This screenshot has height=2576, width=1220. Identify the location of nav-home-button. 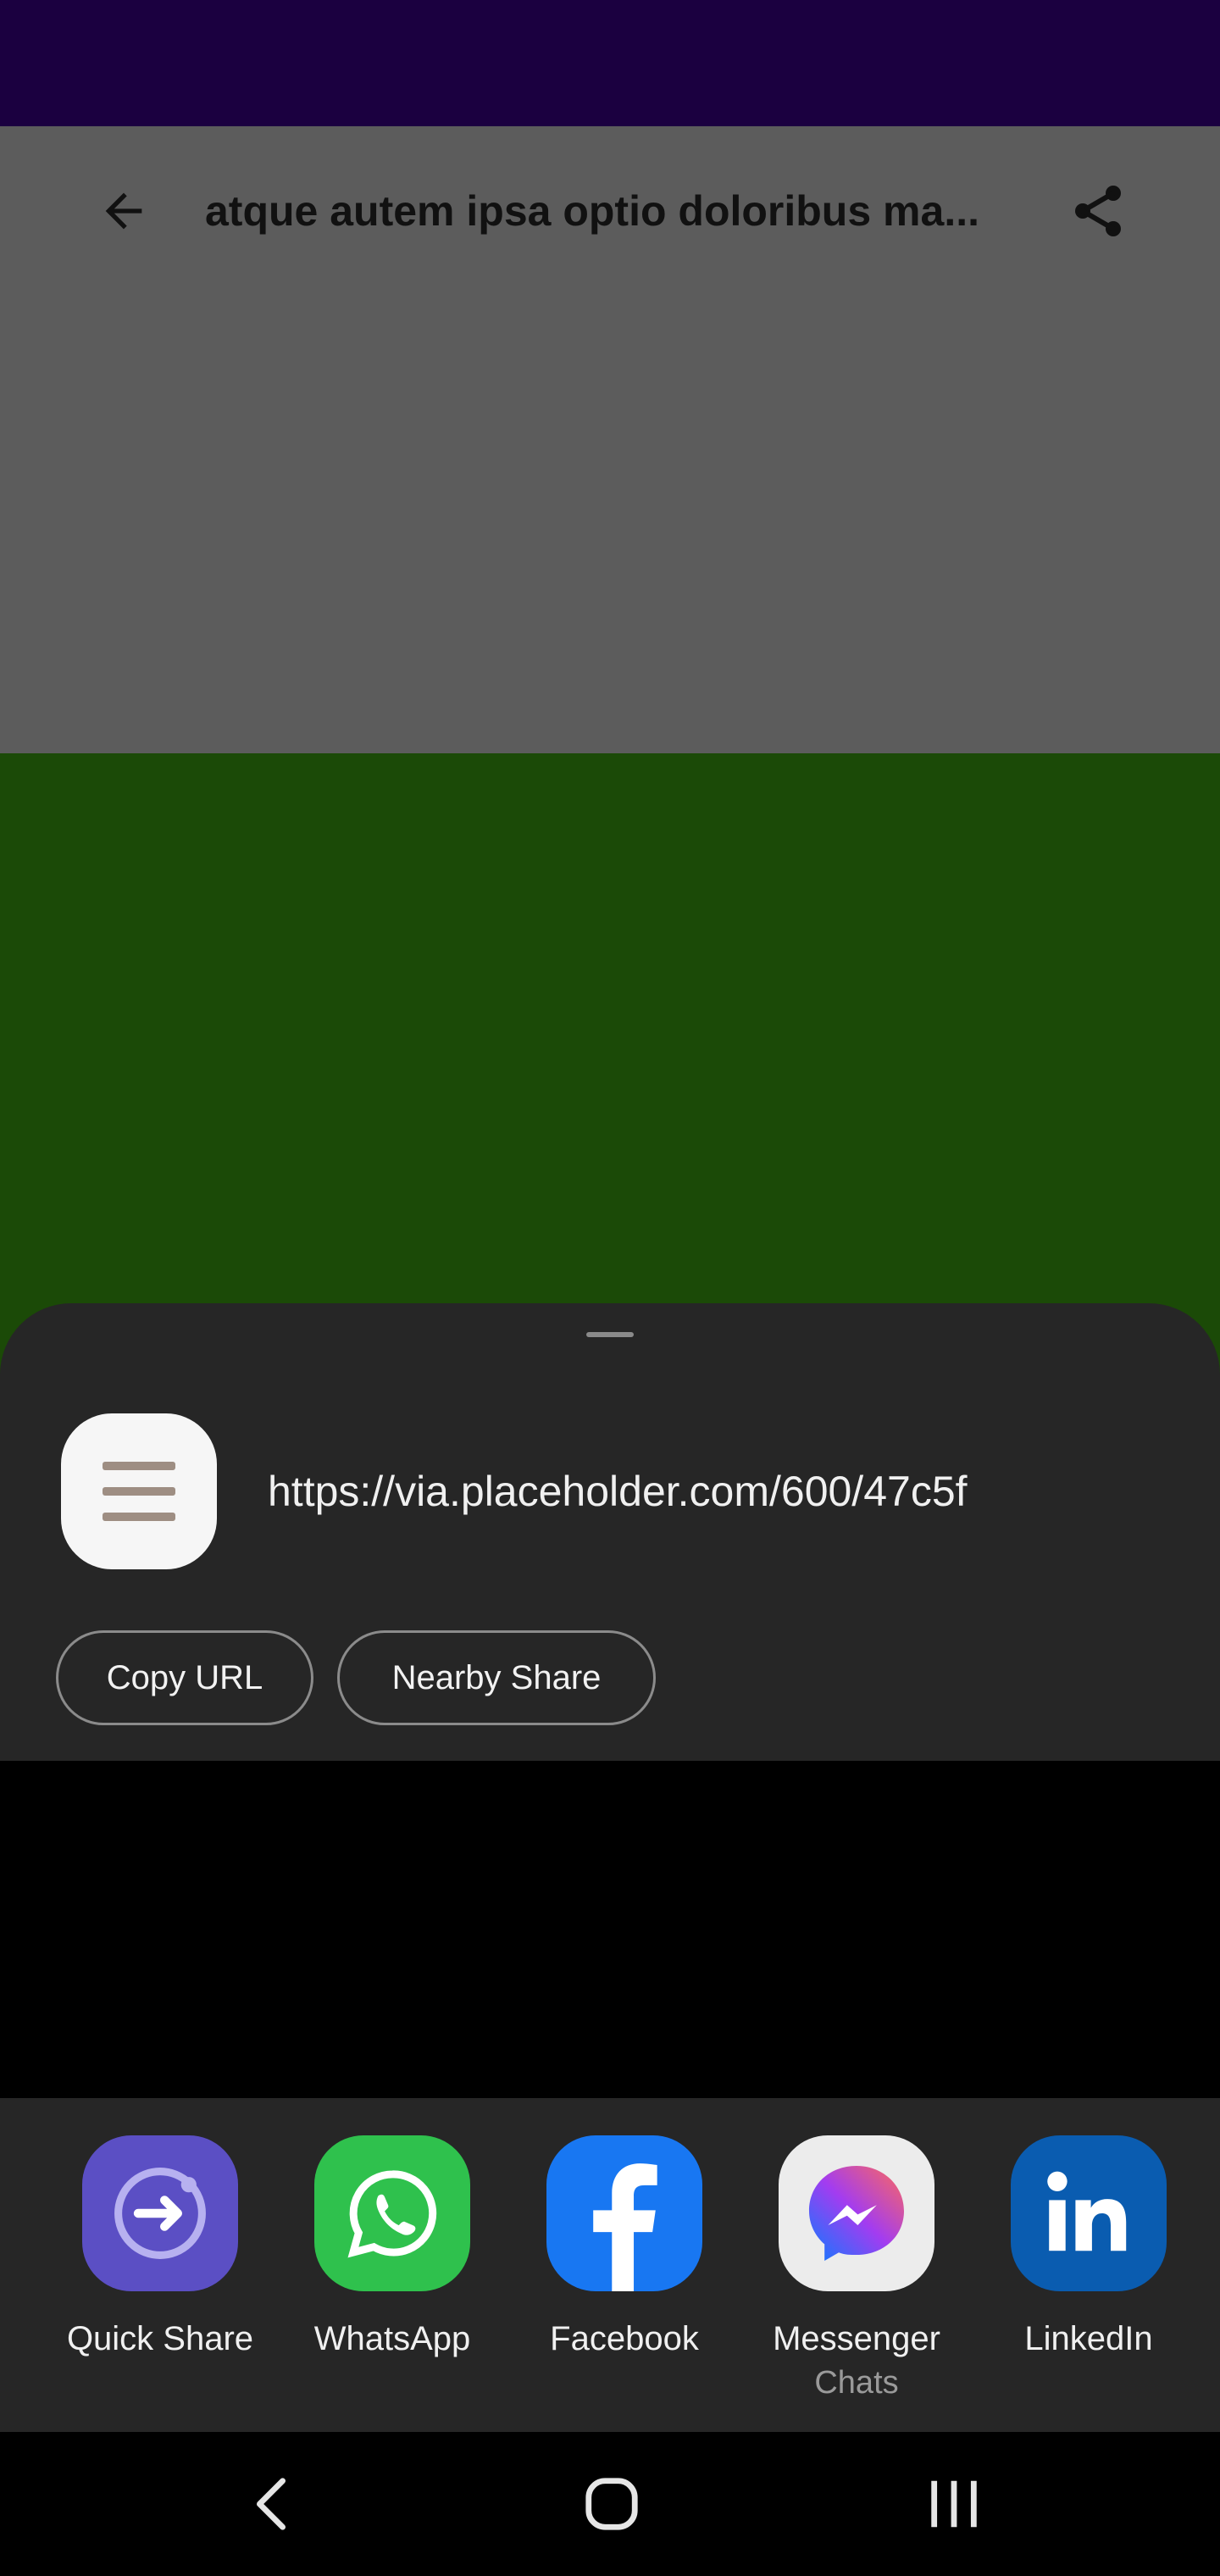
(611, 2504).